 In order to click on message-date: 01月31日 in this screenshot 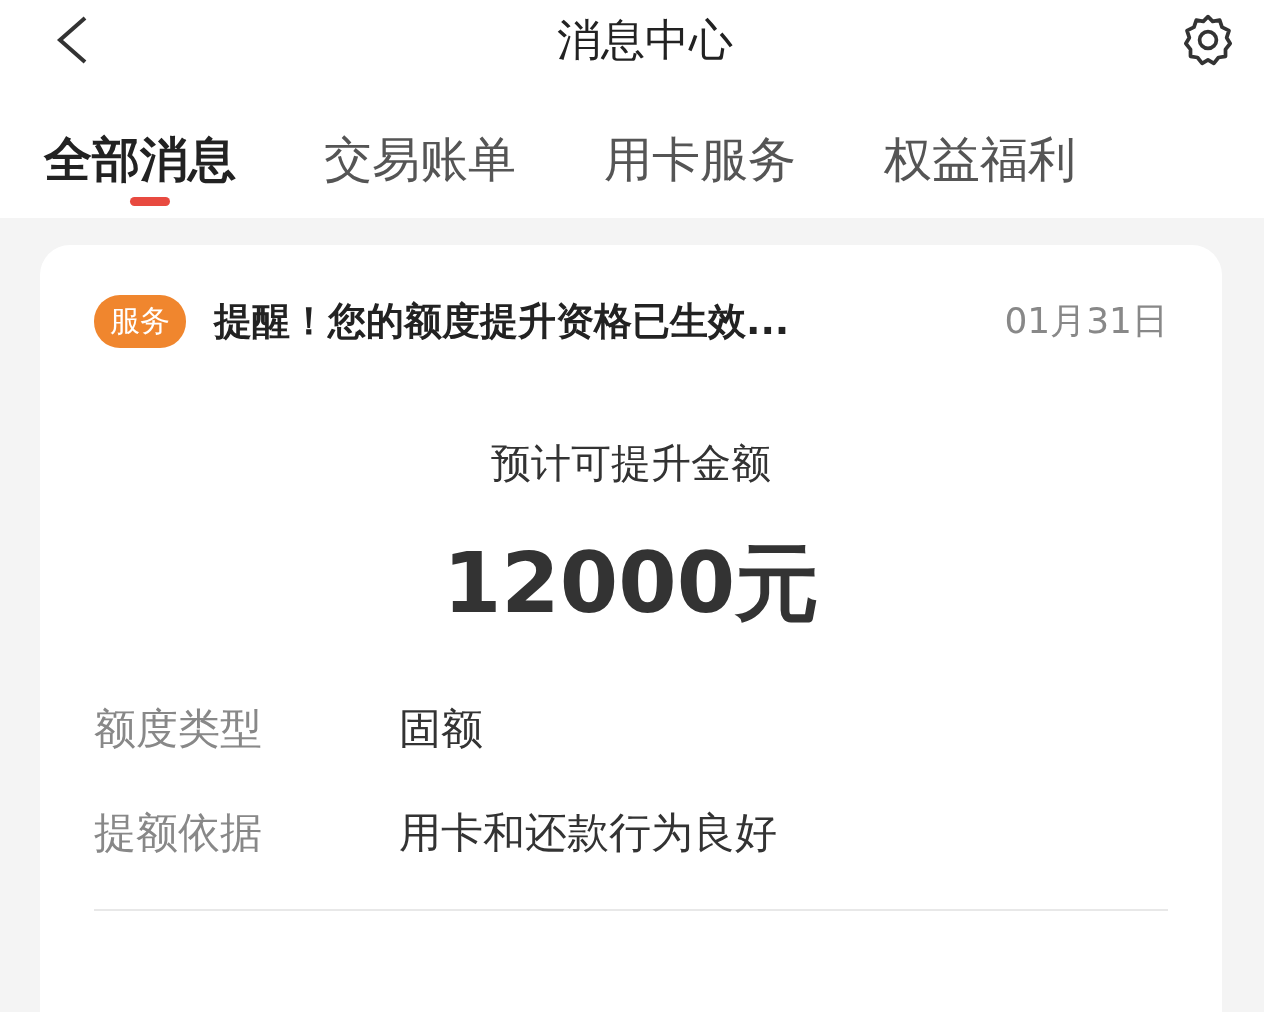, I will do `click(1086, 321)`.